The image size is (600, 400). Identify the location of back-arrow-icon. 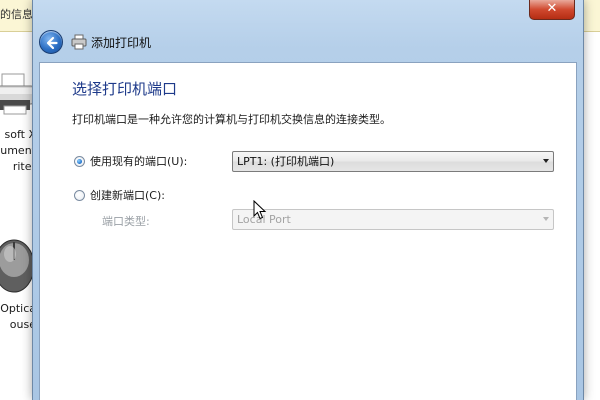
(52, 43).